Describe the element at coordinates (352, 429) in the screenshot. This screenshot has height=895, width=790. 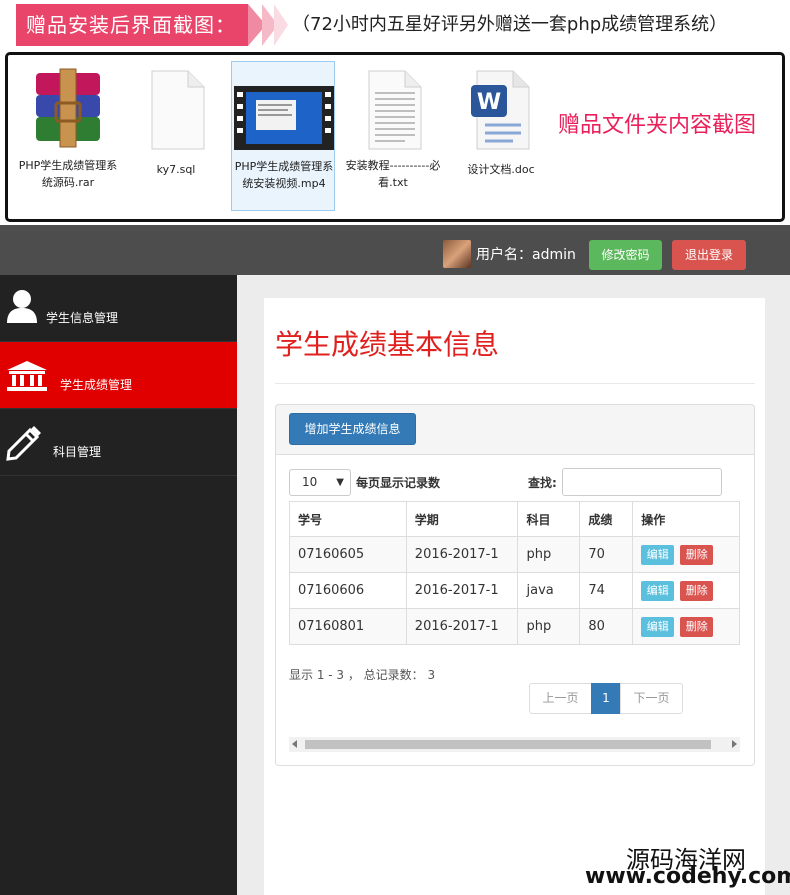
I see `add-score-button: 增加学生成绩信息` at that location.